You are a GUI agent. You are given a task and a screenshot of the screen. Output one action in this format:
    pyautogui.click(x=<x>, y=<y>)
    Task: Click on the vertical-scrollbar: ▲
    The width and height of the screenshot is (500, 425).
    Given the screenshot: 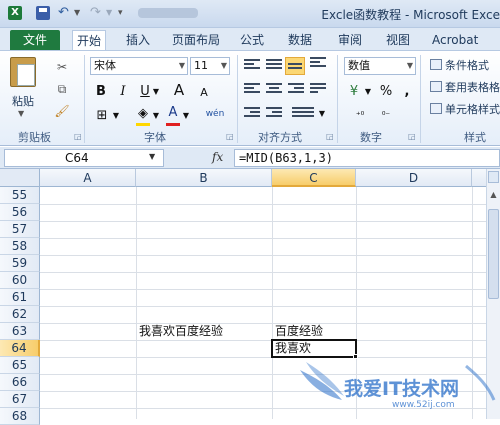 What is the action you would take?
    pyautogui.click(x=493, y=294)
    